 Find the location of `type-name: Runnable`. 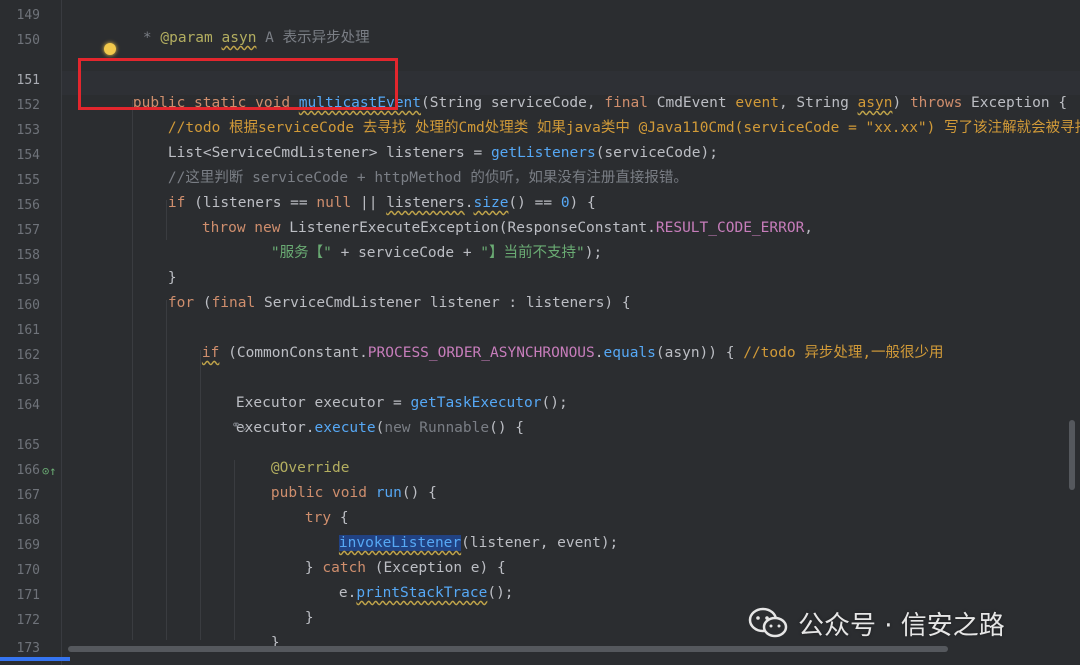

type-name: Runnable is located at coordinates (454, 428).